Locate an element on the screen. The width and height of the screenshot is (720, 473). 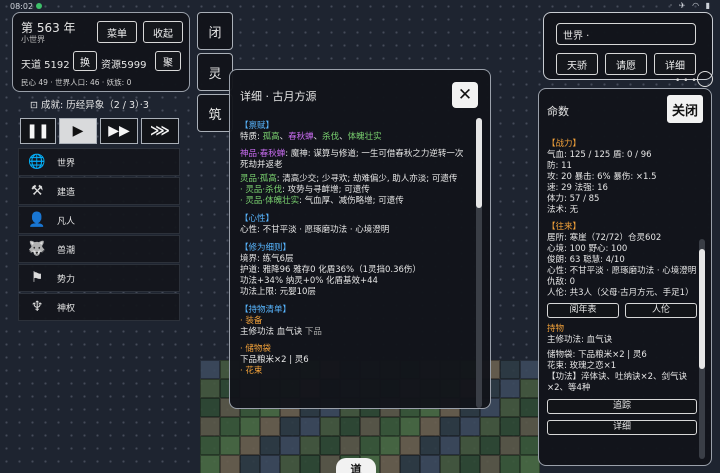
close-button: 关闭 is located at coordinates (685, 109).